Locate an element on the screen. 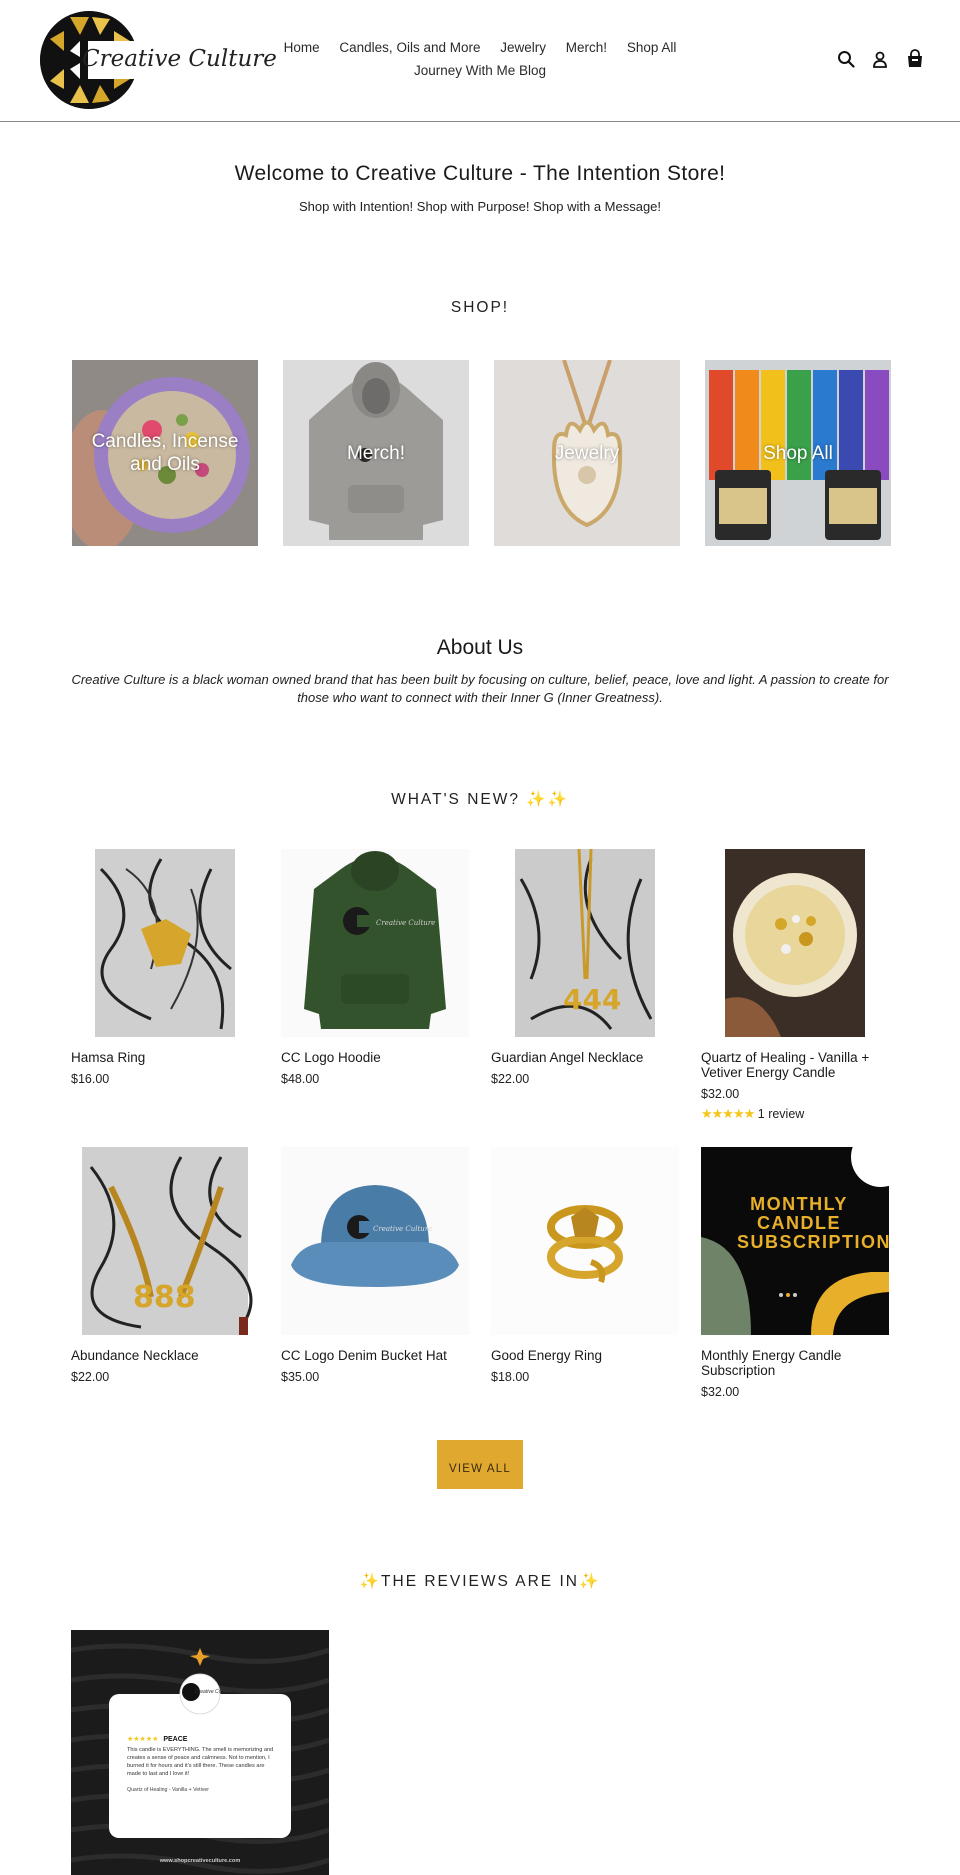 The height and width of the screenshot is (1875, 960). product-image: MONTHLY CANDLE SUBSCRIPTION is located at coordinates (795, 1241).